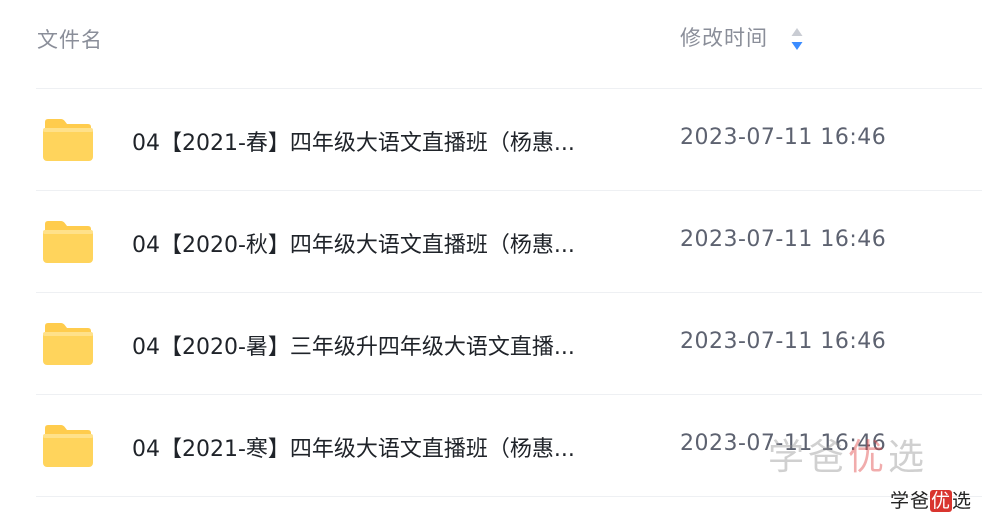  What do you see at coordinates (70, 39) in the screenshot?
I see `name-column-header: 文件名` at bounding box center [70, 39].